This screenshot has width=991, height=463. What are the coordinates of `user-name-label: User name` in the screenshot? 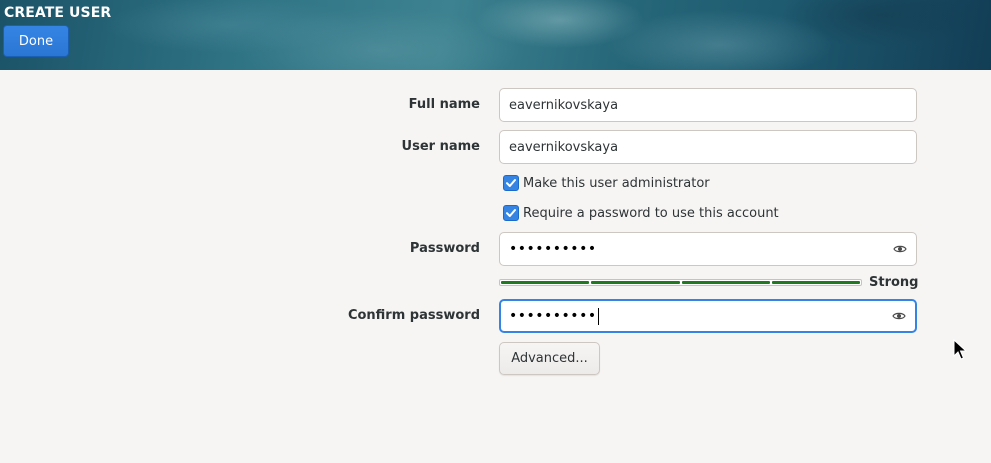 It's located at (440, 146).